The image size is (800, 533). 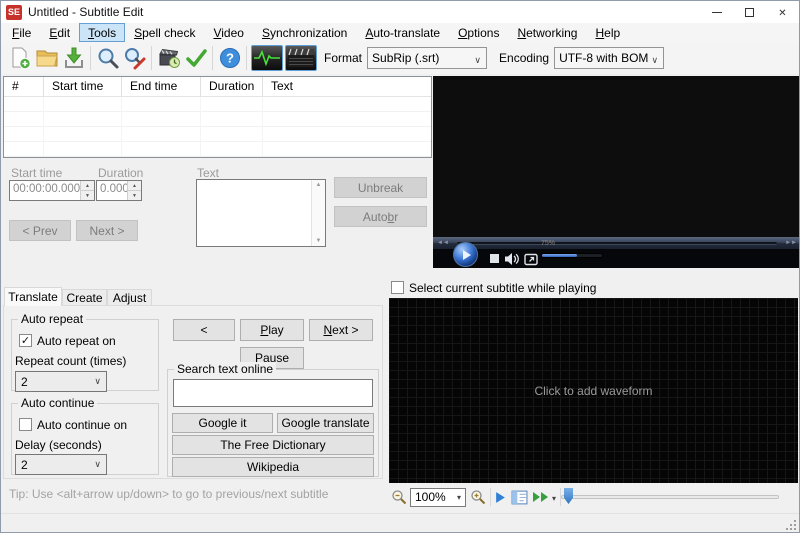 I want to click on window-title: Untitled - Subtitle Edit, so click(x=86, y=12).